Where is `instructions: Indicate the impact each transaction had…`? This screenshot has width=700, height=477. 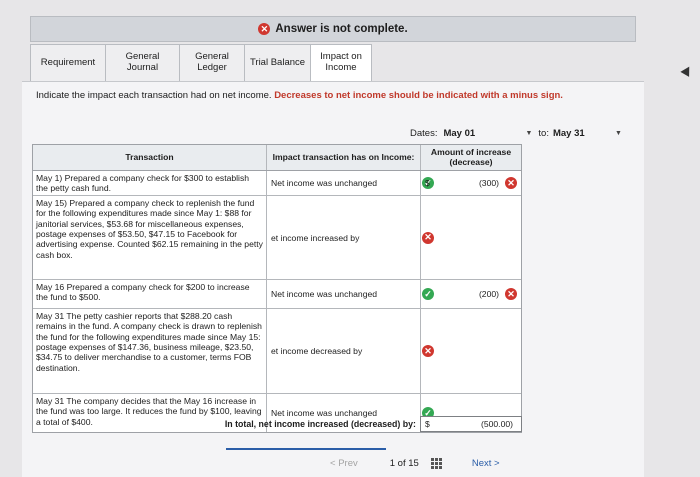
instructions: Indicate the impact each transaction had… is located at coordinates (299, 95).